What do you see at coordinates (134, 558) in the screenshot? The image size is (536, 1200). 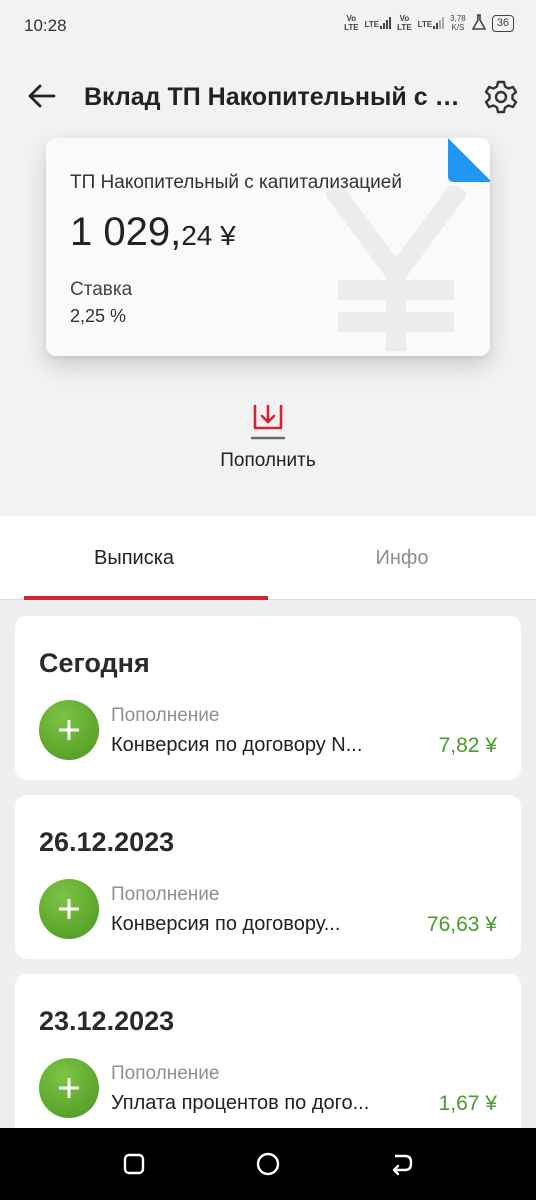 I see `tab-statement: Выписка` at bounding box center [134, 558].